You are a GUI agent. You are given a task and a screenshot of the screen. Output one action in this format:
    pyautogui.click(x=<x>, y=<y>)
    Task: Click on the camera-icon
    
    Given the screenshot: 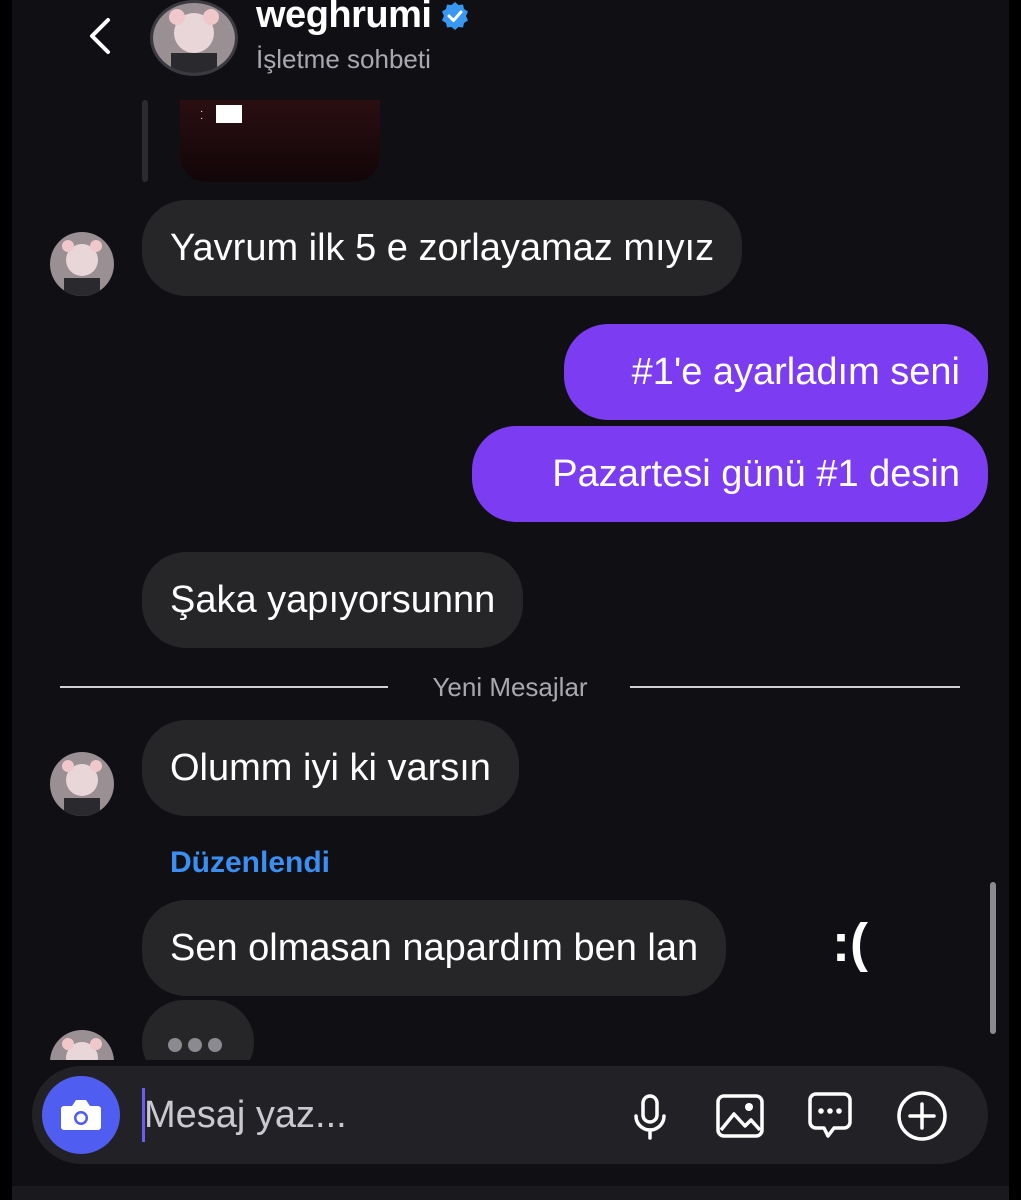 What is the action you would take?
    pyautogui.click(x=81, y=1115)
    